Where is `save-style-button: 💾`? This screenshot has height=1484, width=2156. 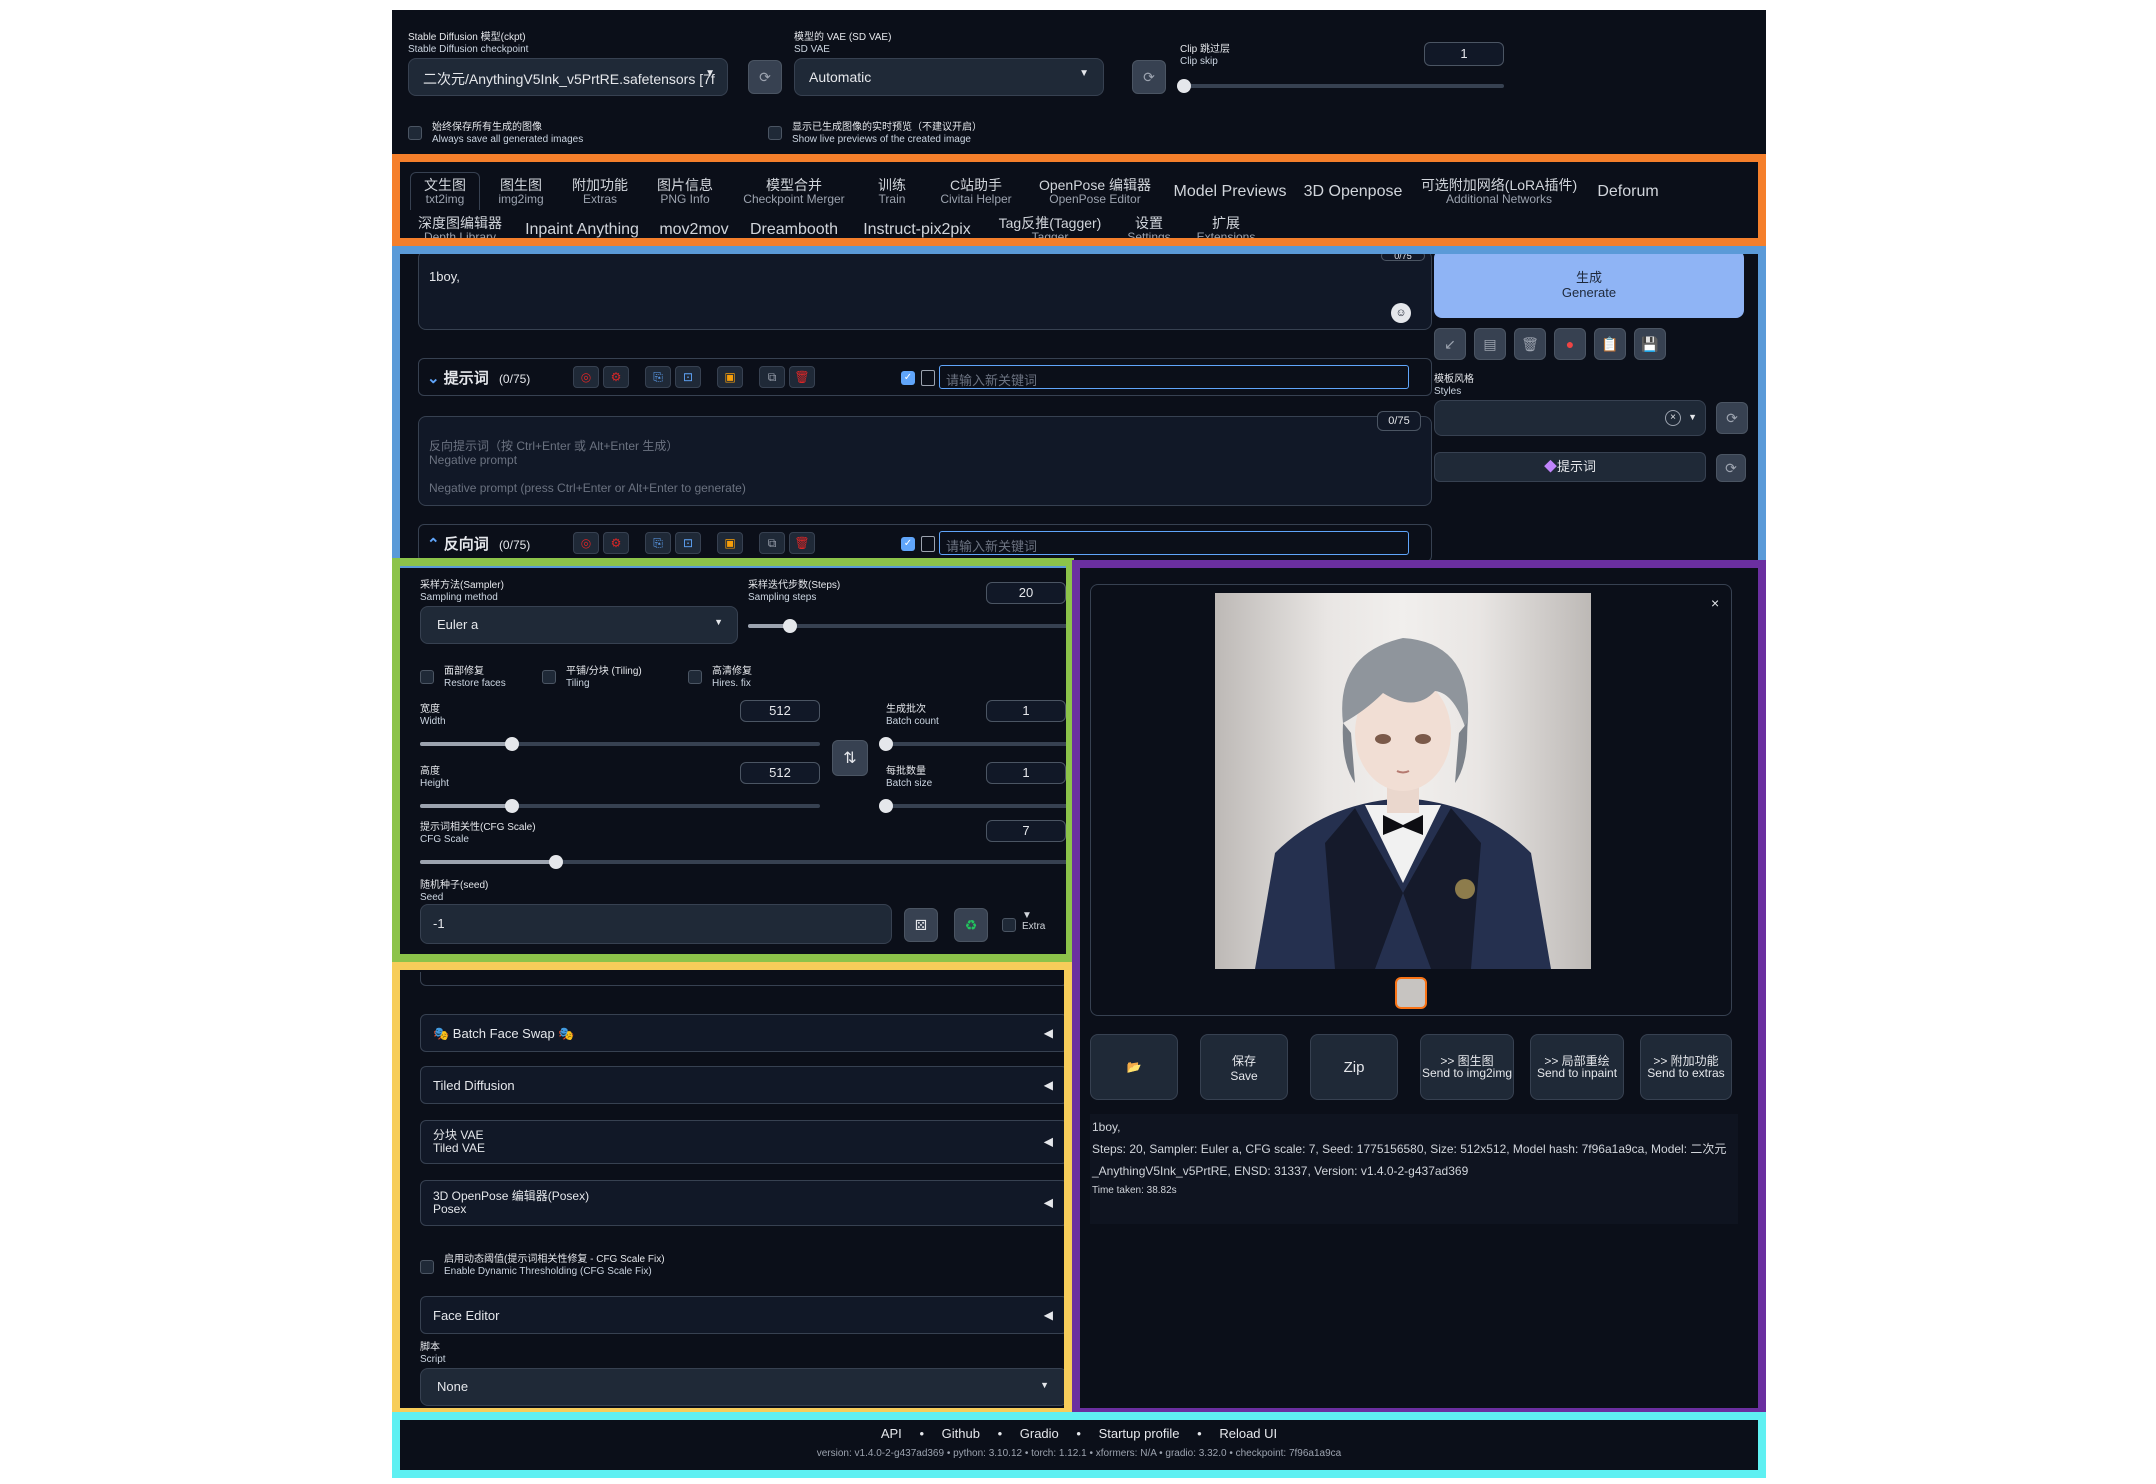
save-style-button: 💾 is located at coordinates (1650, 344).